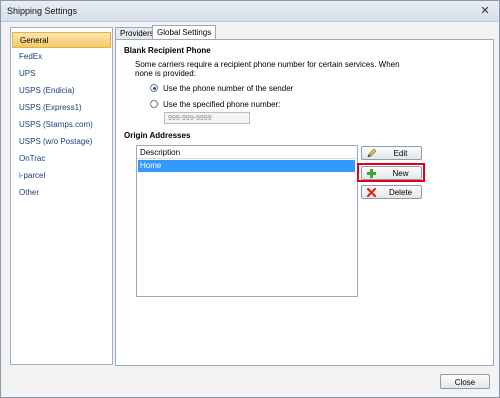 The image size is (500, 398). What do you see at coordinates (61, 125) in the screenshot?
I see `sidebar-item-usps-stamps: USPS (Stamps.com)` at bounding box center [61, 125].